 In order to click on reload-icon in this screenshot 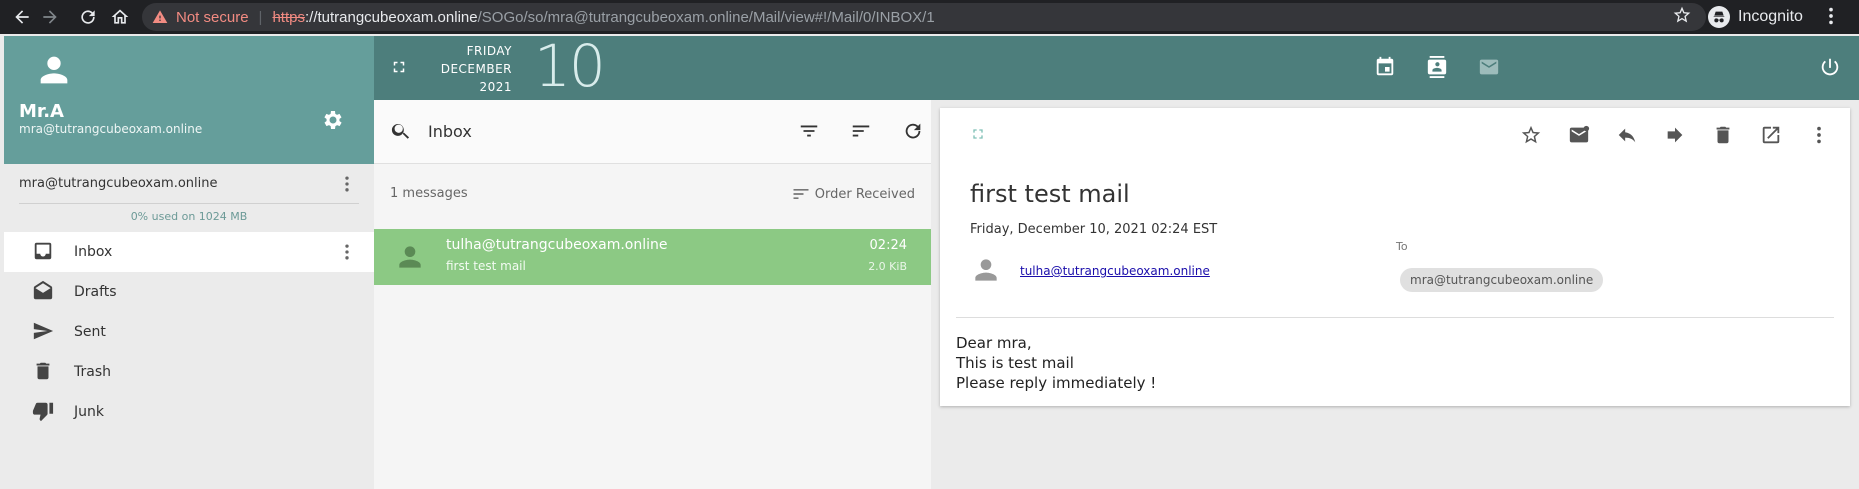, I will do `click(88, 17)`.